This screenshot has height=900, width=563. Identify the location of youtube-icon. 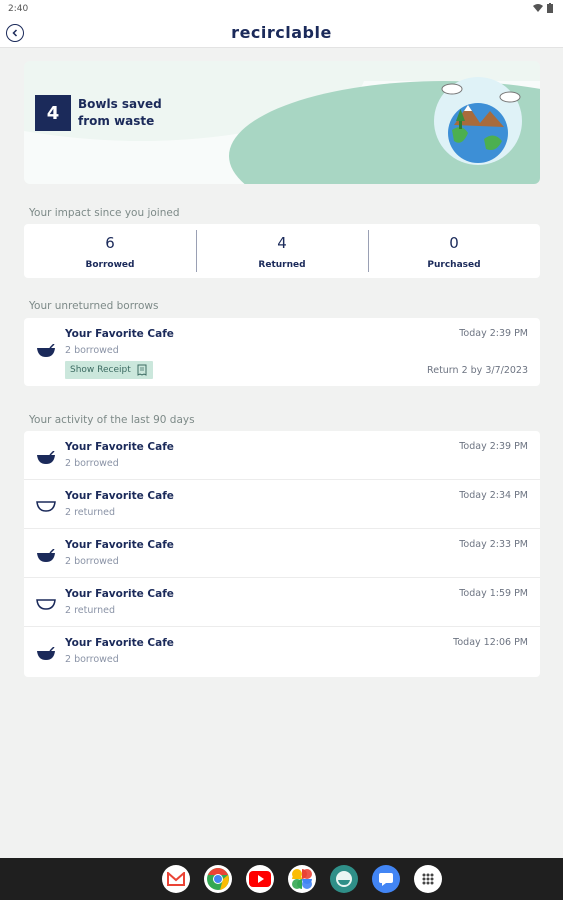
(260, 879).